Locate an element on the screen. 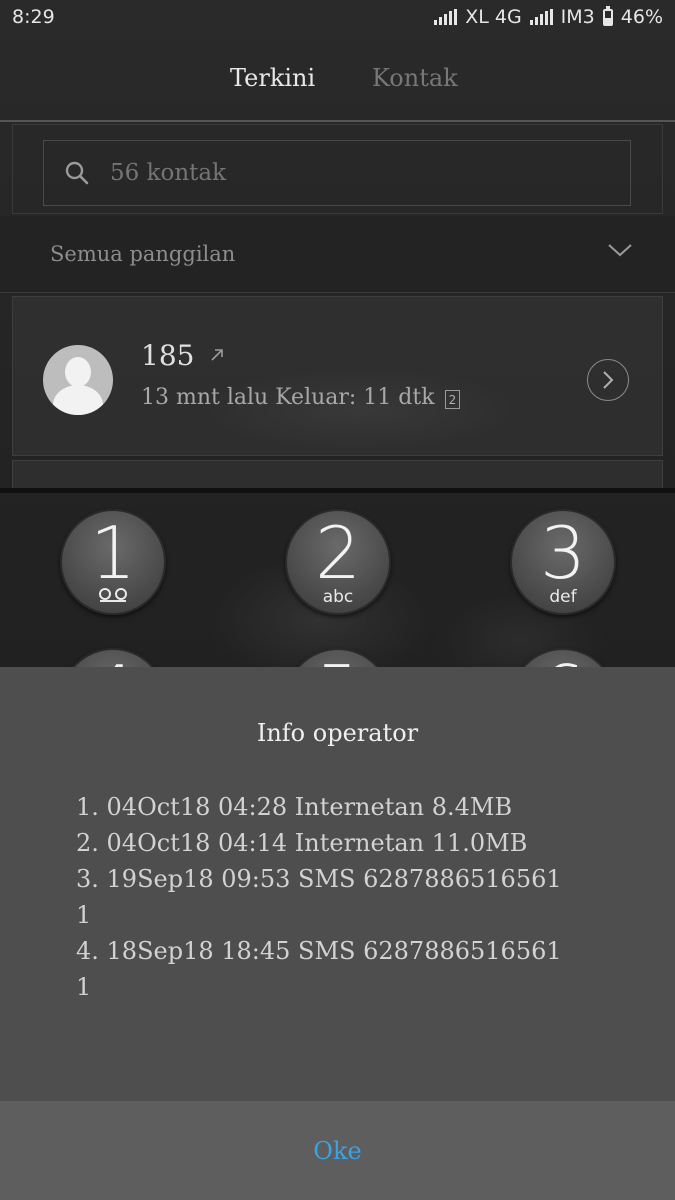 The width and height of the screenshot is (675, 1200). message-line: 4. 18Sep18 18:45 SMS 6287886516561 is located at coordinates (319, 951).